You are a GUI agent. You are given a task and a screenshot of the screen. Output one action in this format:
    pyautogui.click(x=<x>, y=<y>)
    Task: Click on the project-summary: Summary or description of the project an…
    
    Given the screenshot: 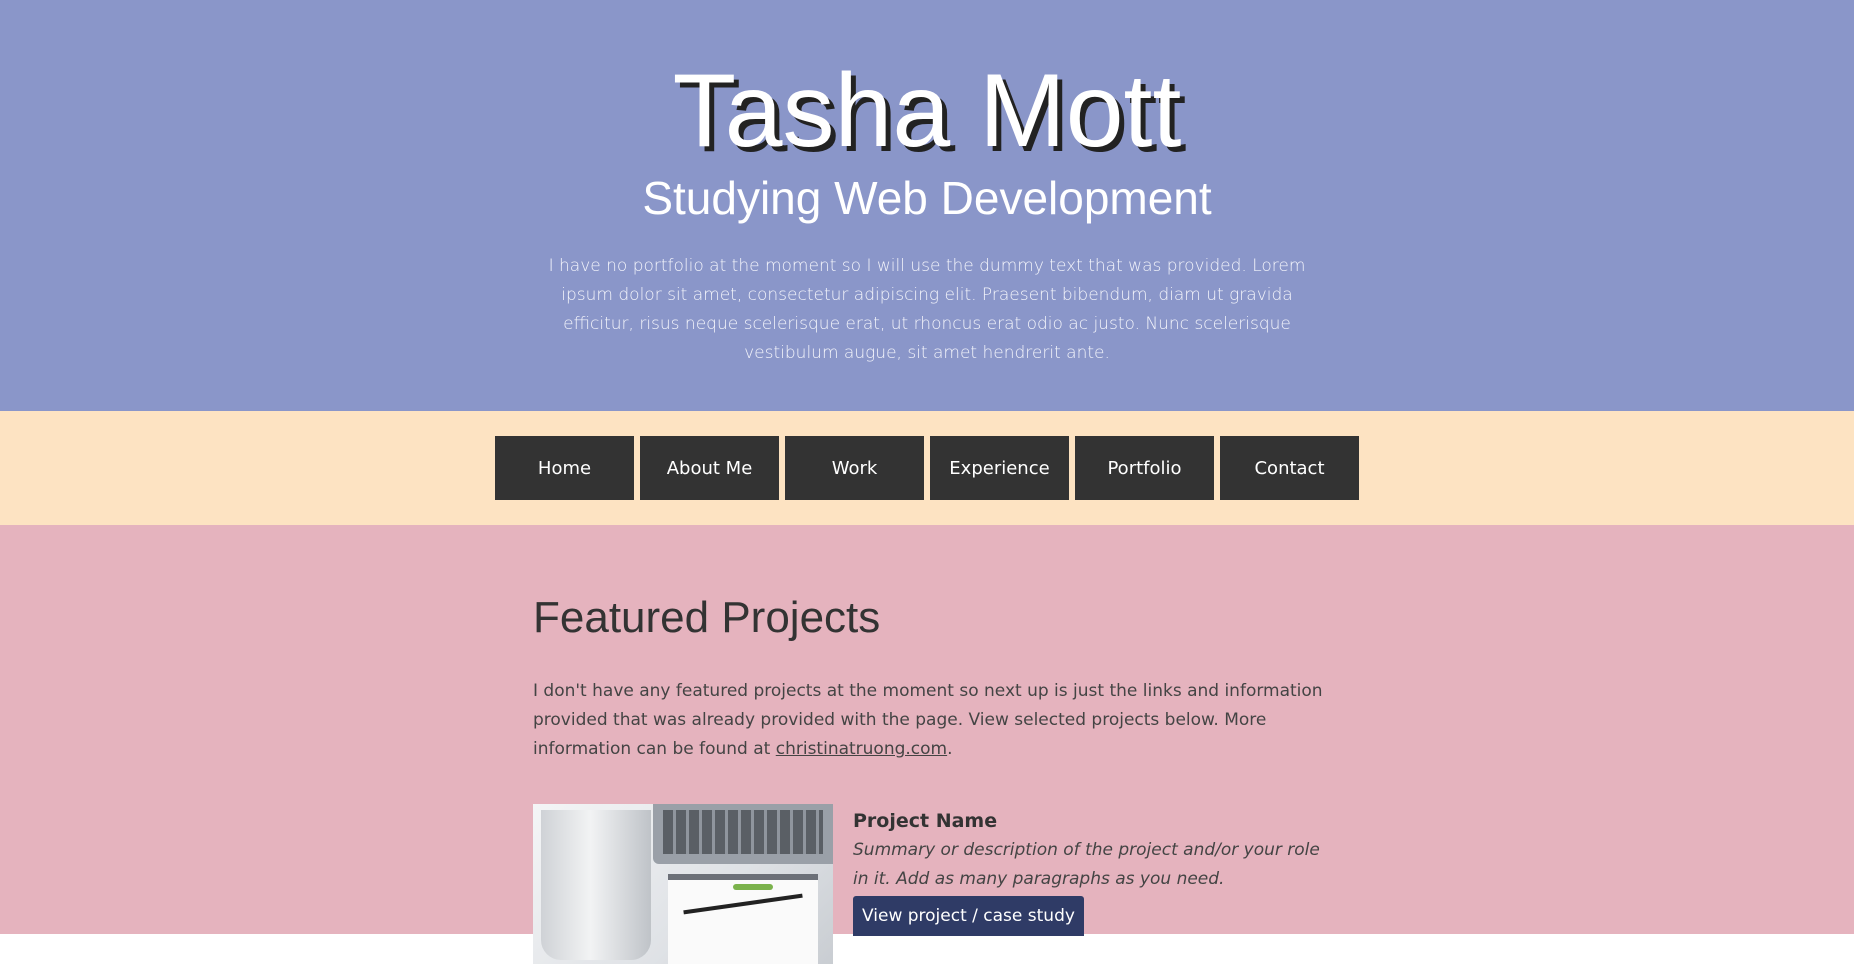 What is the action you would take?
    pyautogui.click(x=1086, y=864)
    